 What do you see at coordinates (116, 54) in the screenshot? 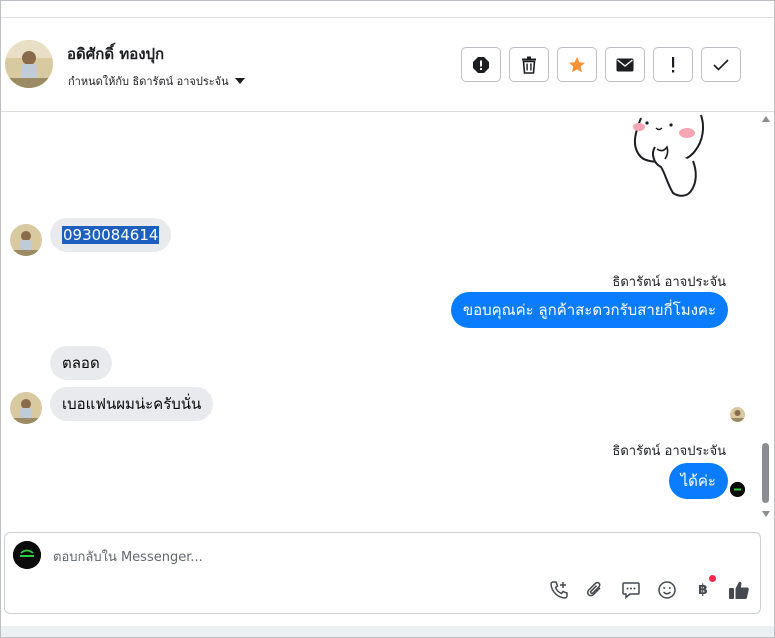
I see `contact-name: อดิศักดิ์ ทองปุก` at bounding box center [116, 54].